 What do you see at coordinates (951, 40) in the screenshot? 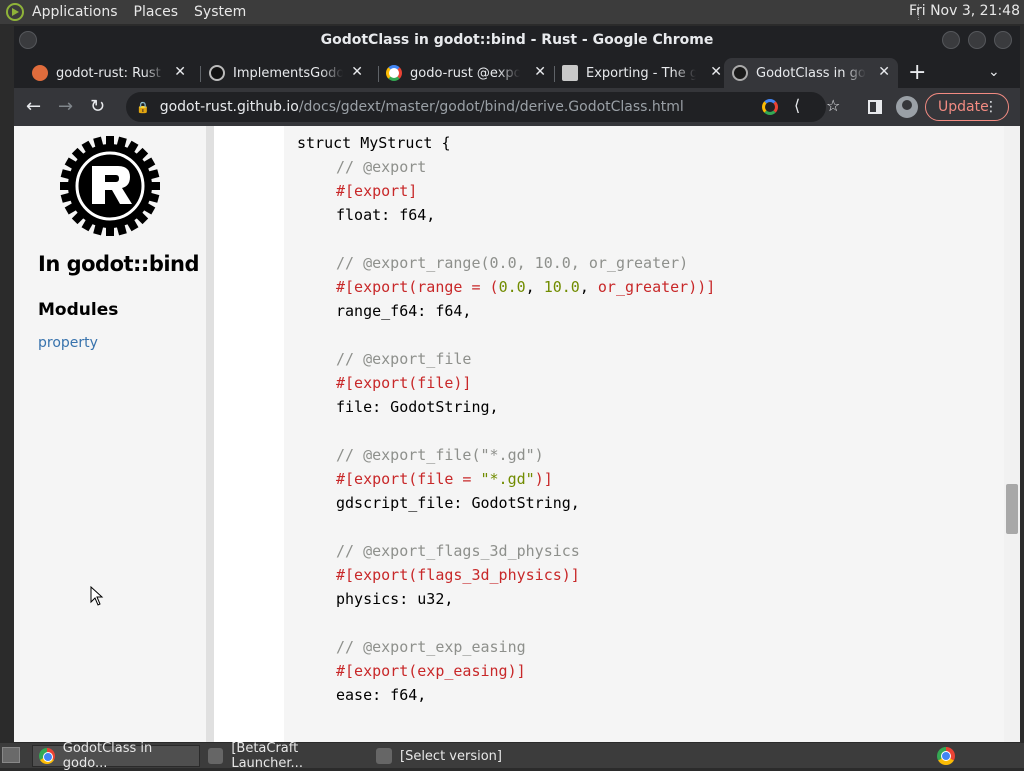
I see `minimize-icon` at bounding box center [951, 40].